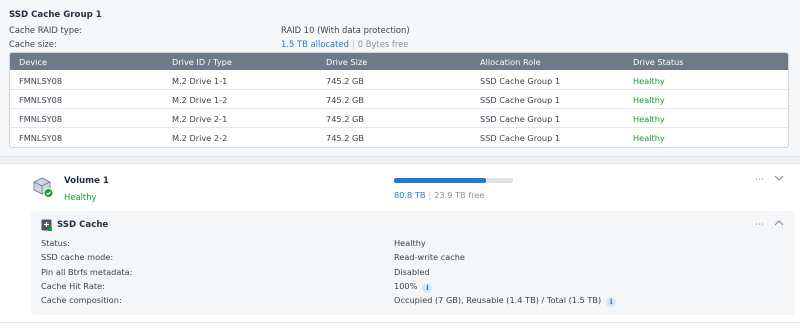 The width and height of the screenshot is (800, 329). Describe the element at coordinates (779, 225) in the screenshot. I see `chevron-up-icon` at that location.